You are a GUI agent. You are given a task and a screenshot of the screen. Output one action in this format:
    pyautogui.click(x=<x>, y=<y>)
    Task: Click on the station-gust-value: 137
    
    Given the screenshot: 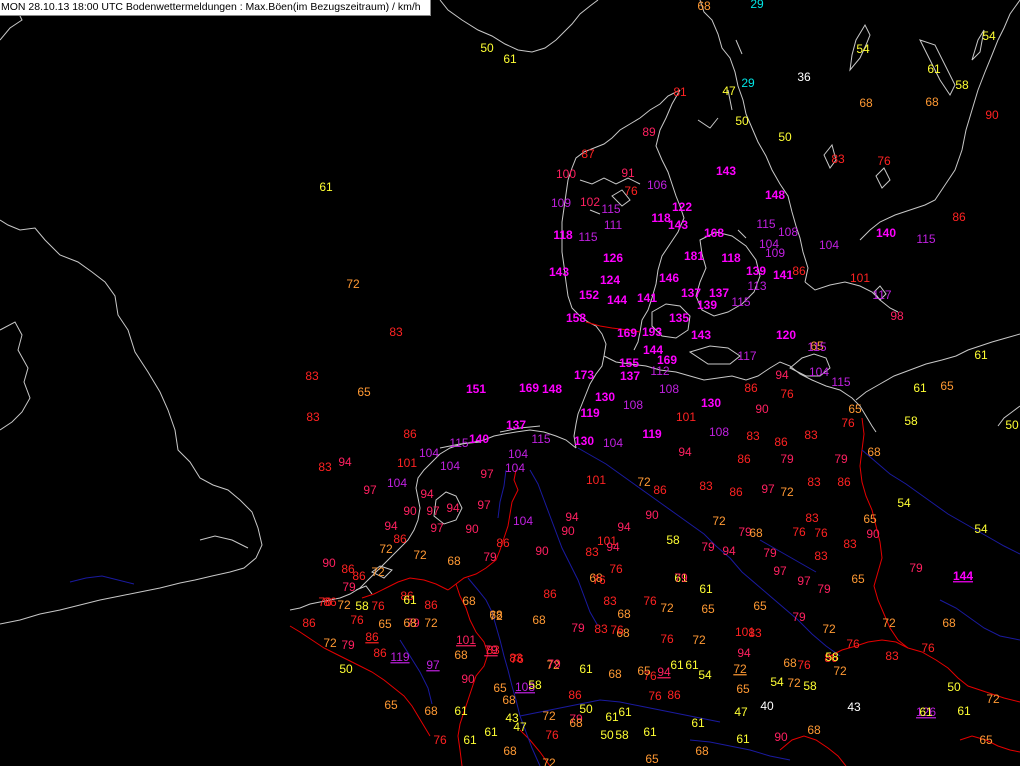 What is the action you would take?
    pyautogui.click(x=516, y=425)
    